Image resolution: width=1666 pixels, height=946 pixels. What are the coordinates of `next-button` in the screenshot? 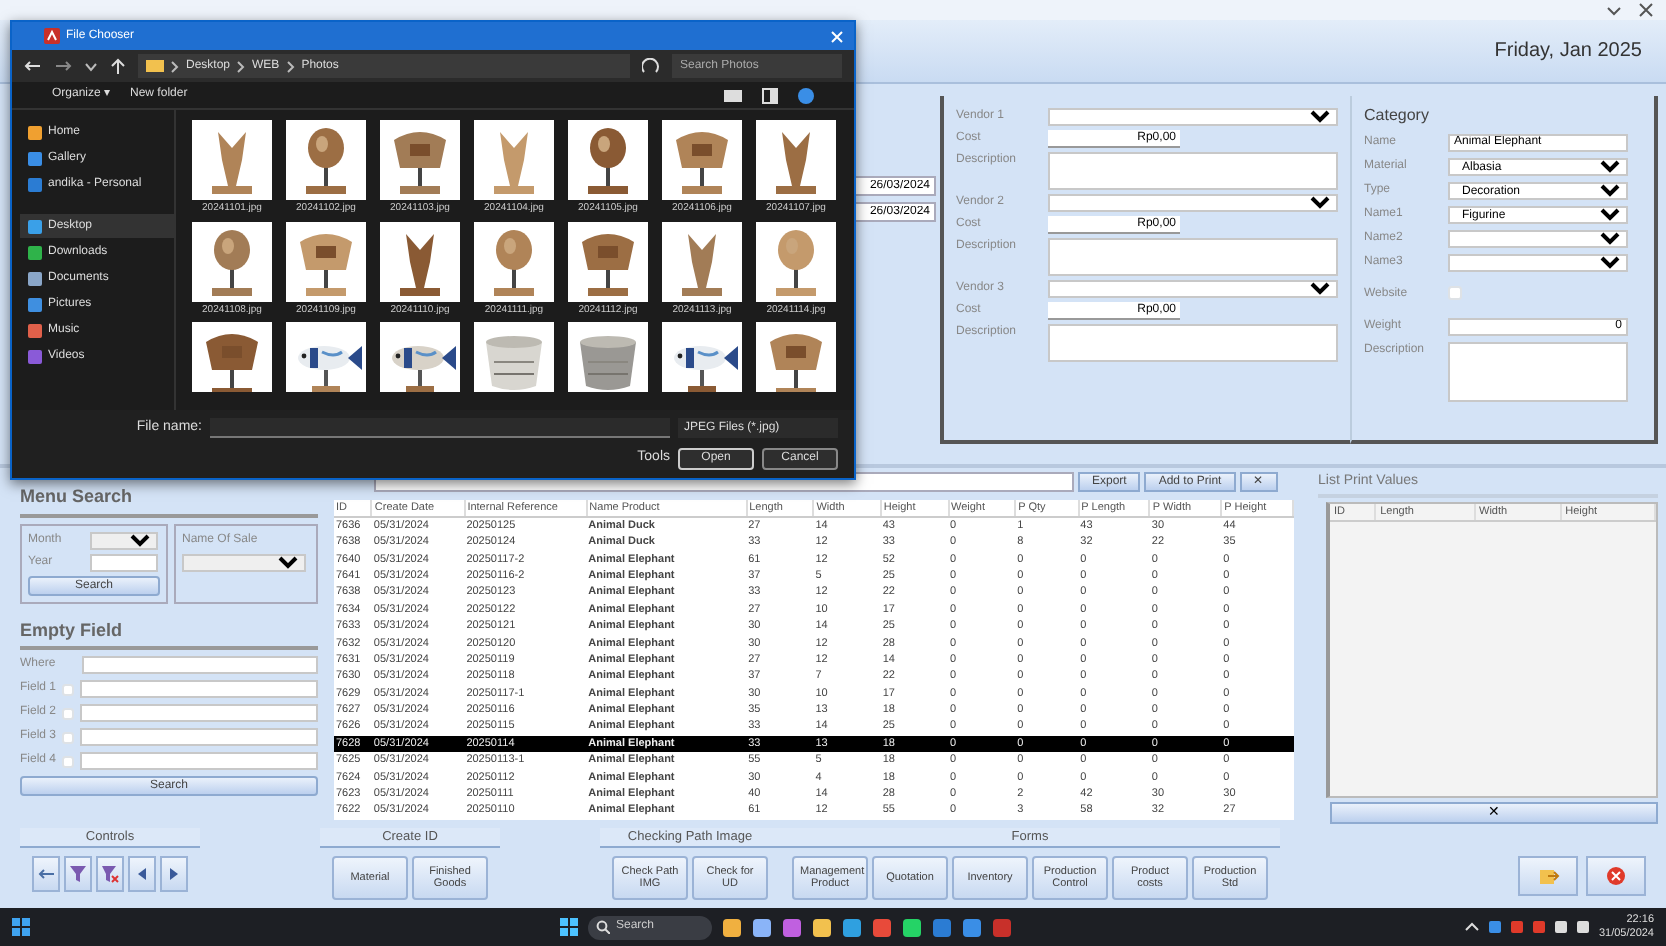 It's located at (174, 874).